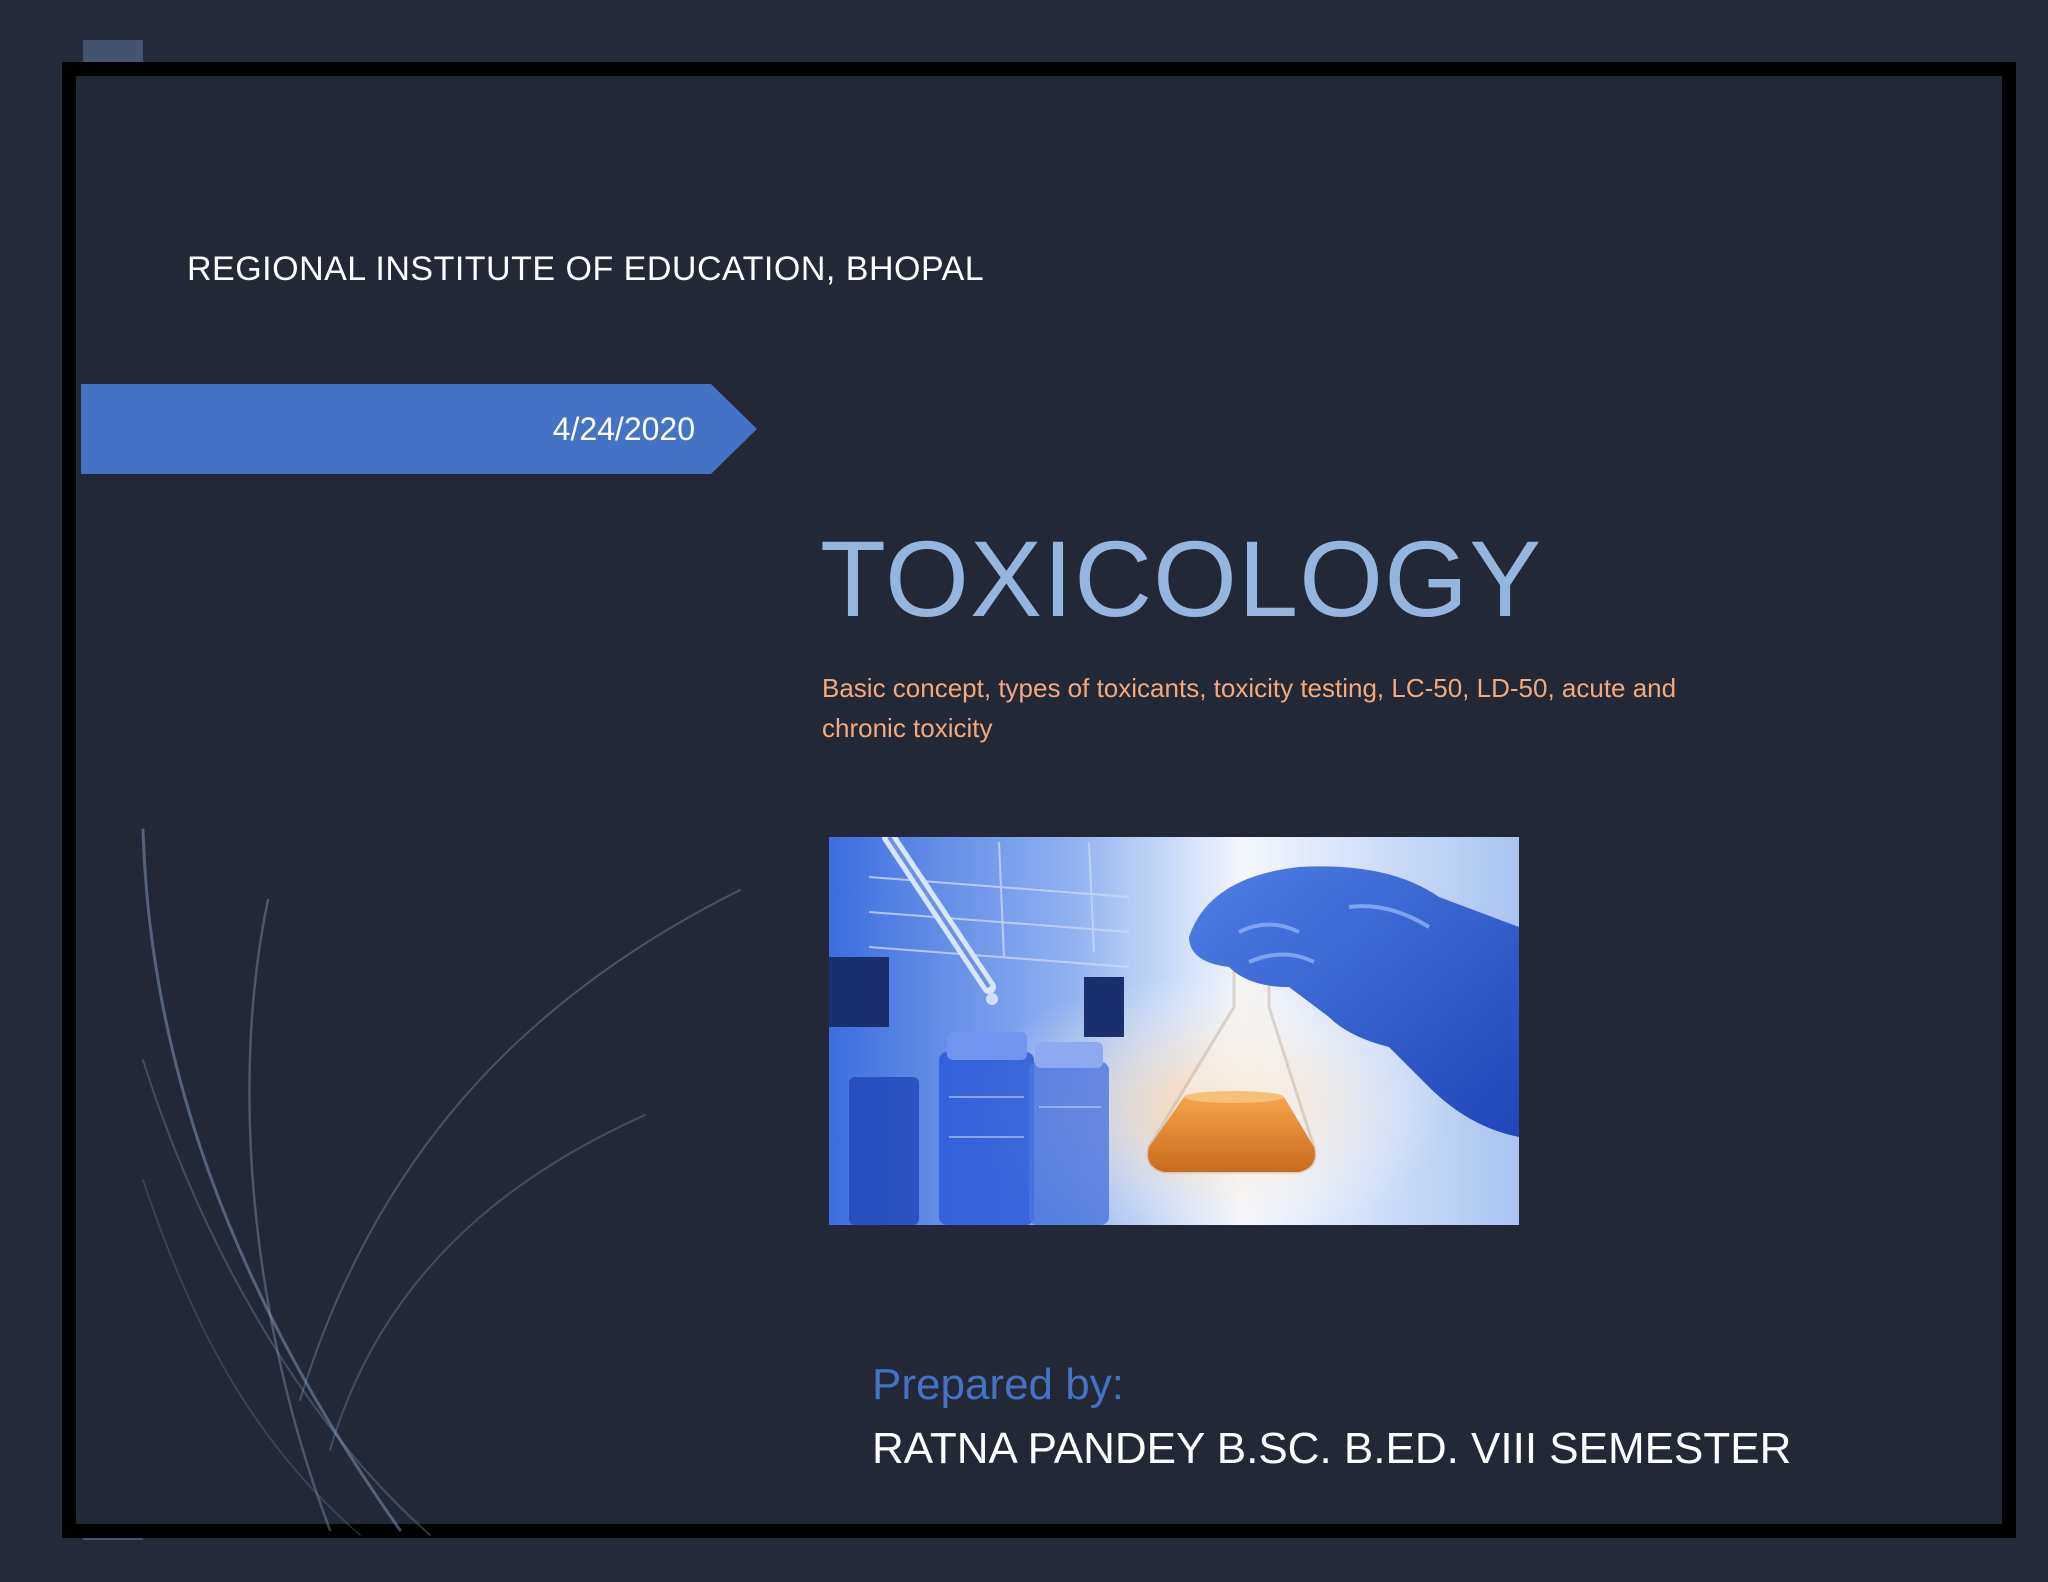 This screenshot has height=1582, width=2048. Describe the element at coordinates (441, 1182) in the screenshot. I see `decorative-swooshes` at that location.